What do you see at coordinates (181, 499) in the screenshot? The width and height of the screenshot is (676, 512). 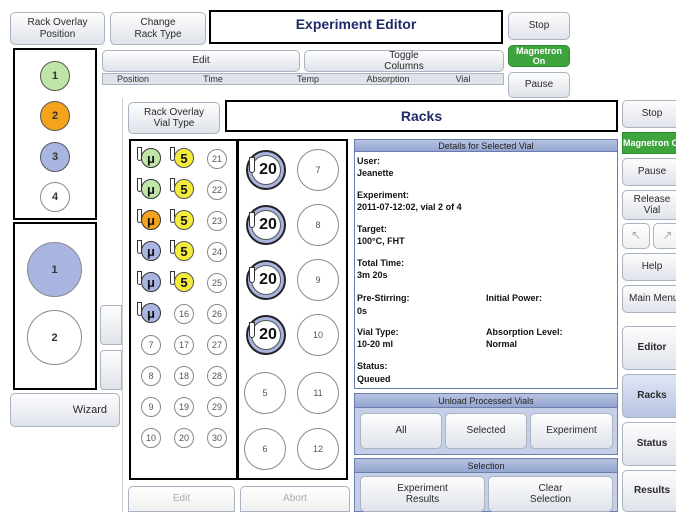 I see `edit-button: Edit` at bounding box center [181, 499].